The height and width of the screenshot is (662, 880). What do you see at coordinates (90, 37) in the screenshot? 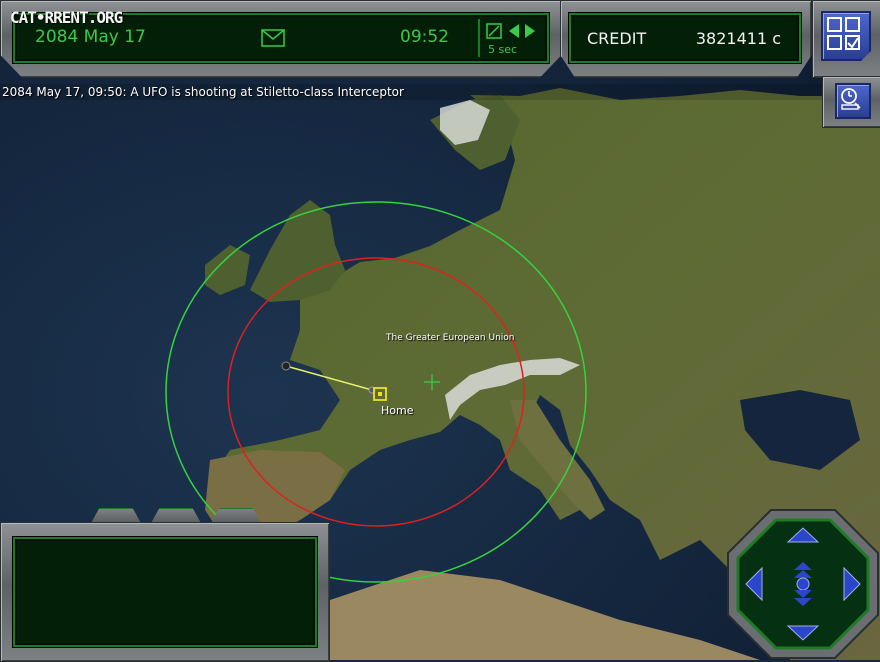
I see `game-date: 2084 May 17` at bounding box center [90, 37].